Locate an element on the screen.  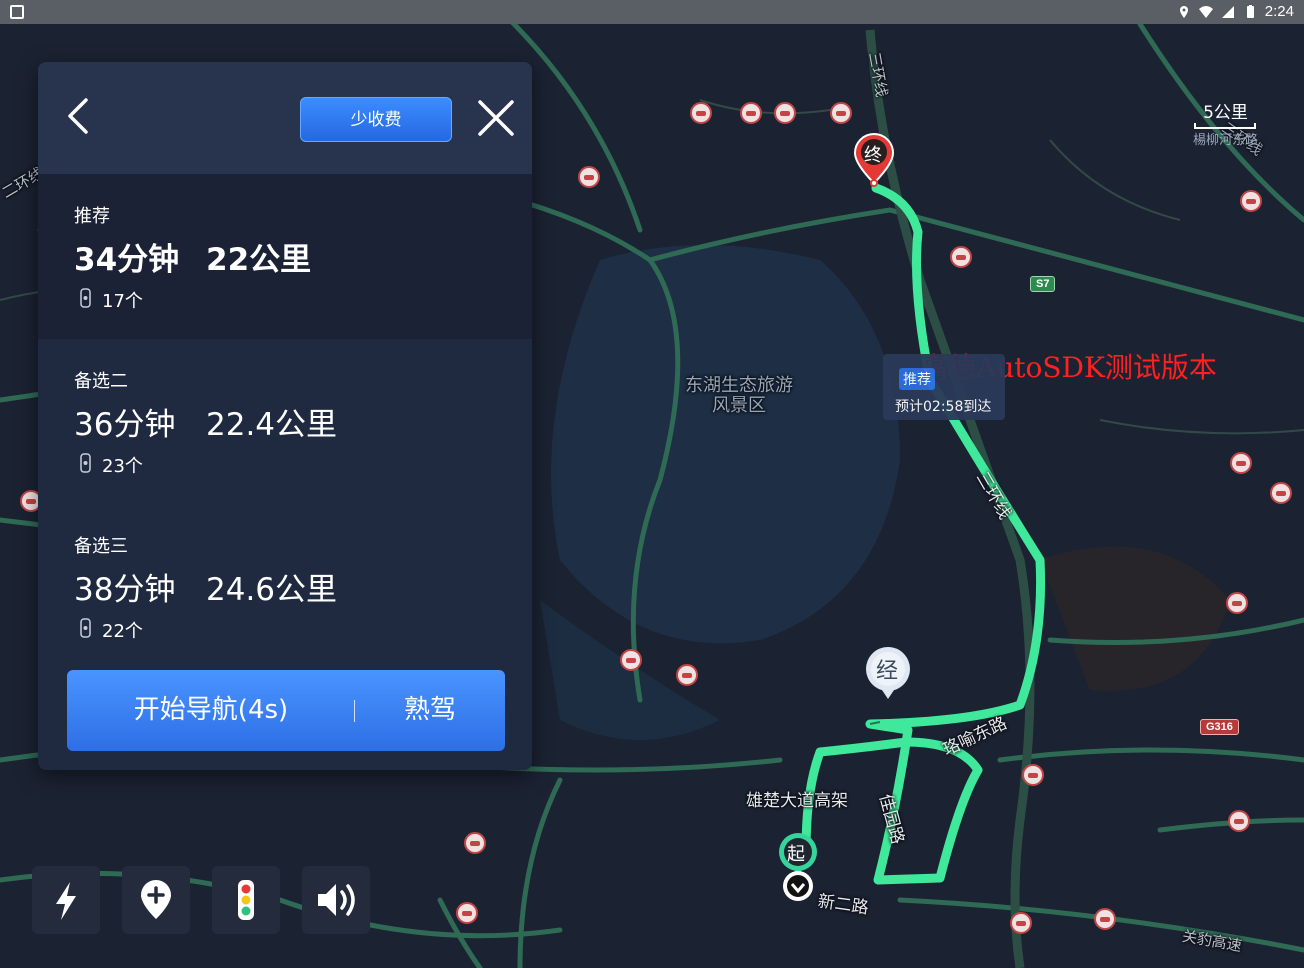
close-icon is located at coordinates (496, 118).